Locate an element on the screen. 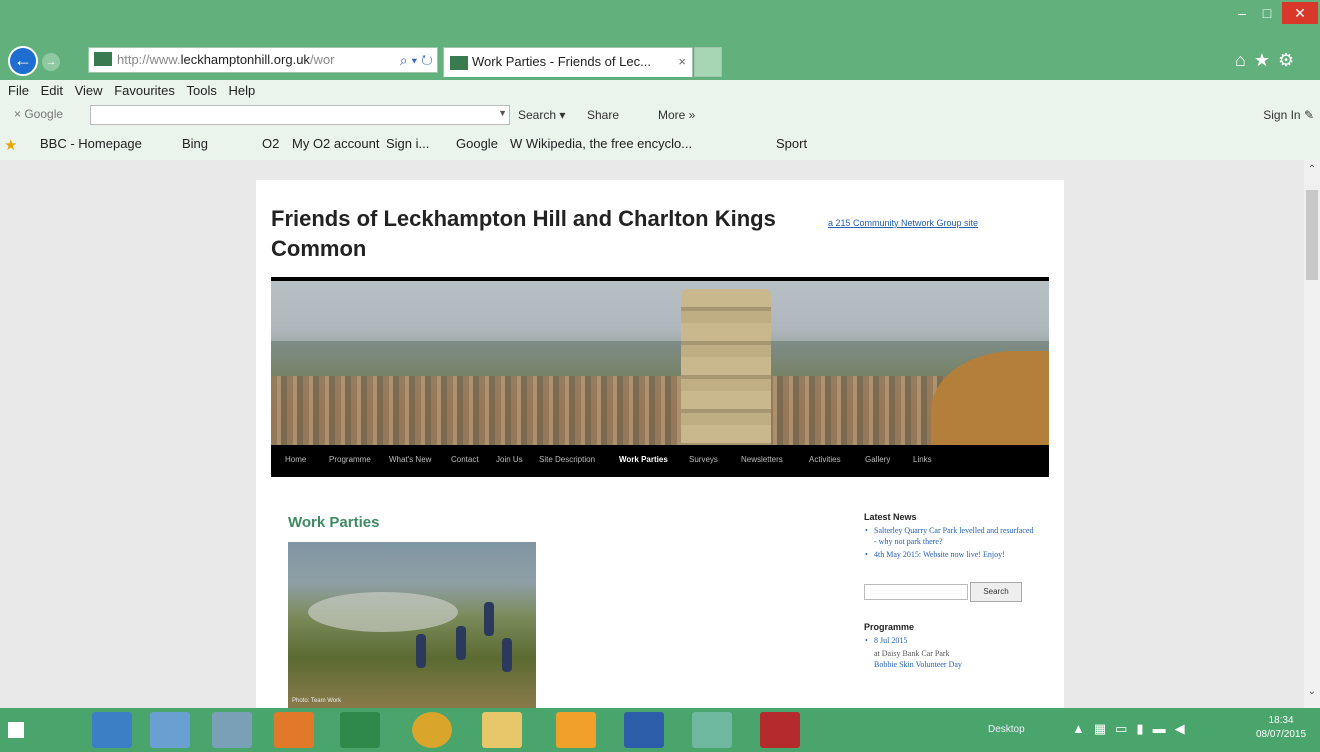 The image size is (1320, 752). menu-help: Help is located at coordinates (242, 91).